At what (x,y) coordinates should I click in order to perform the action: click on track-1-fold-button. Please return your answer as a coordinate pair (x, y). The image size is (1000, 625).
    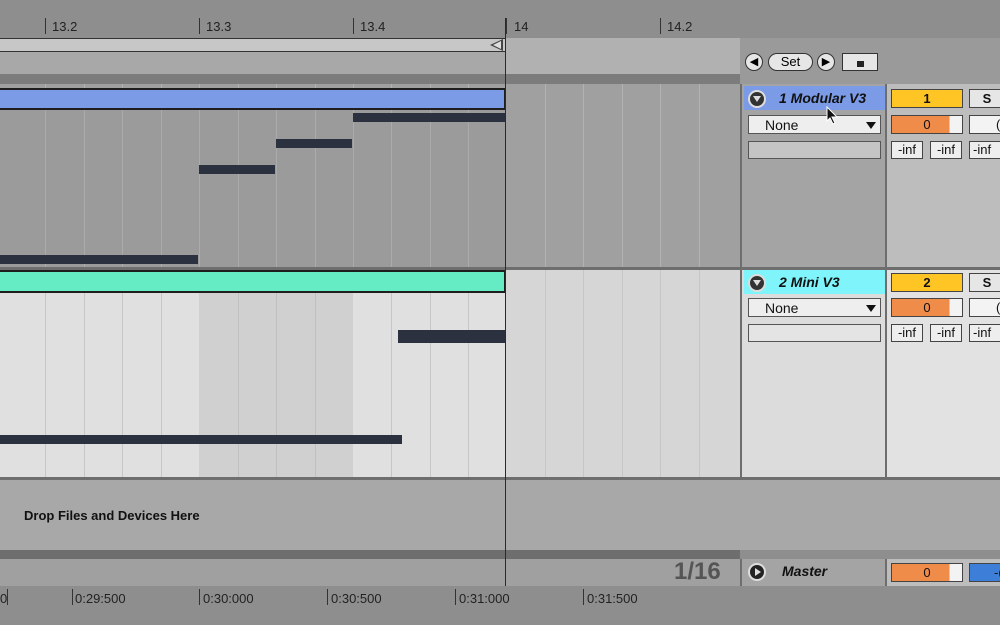
    Looking at the image, I should click on (757, 99).